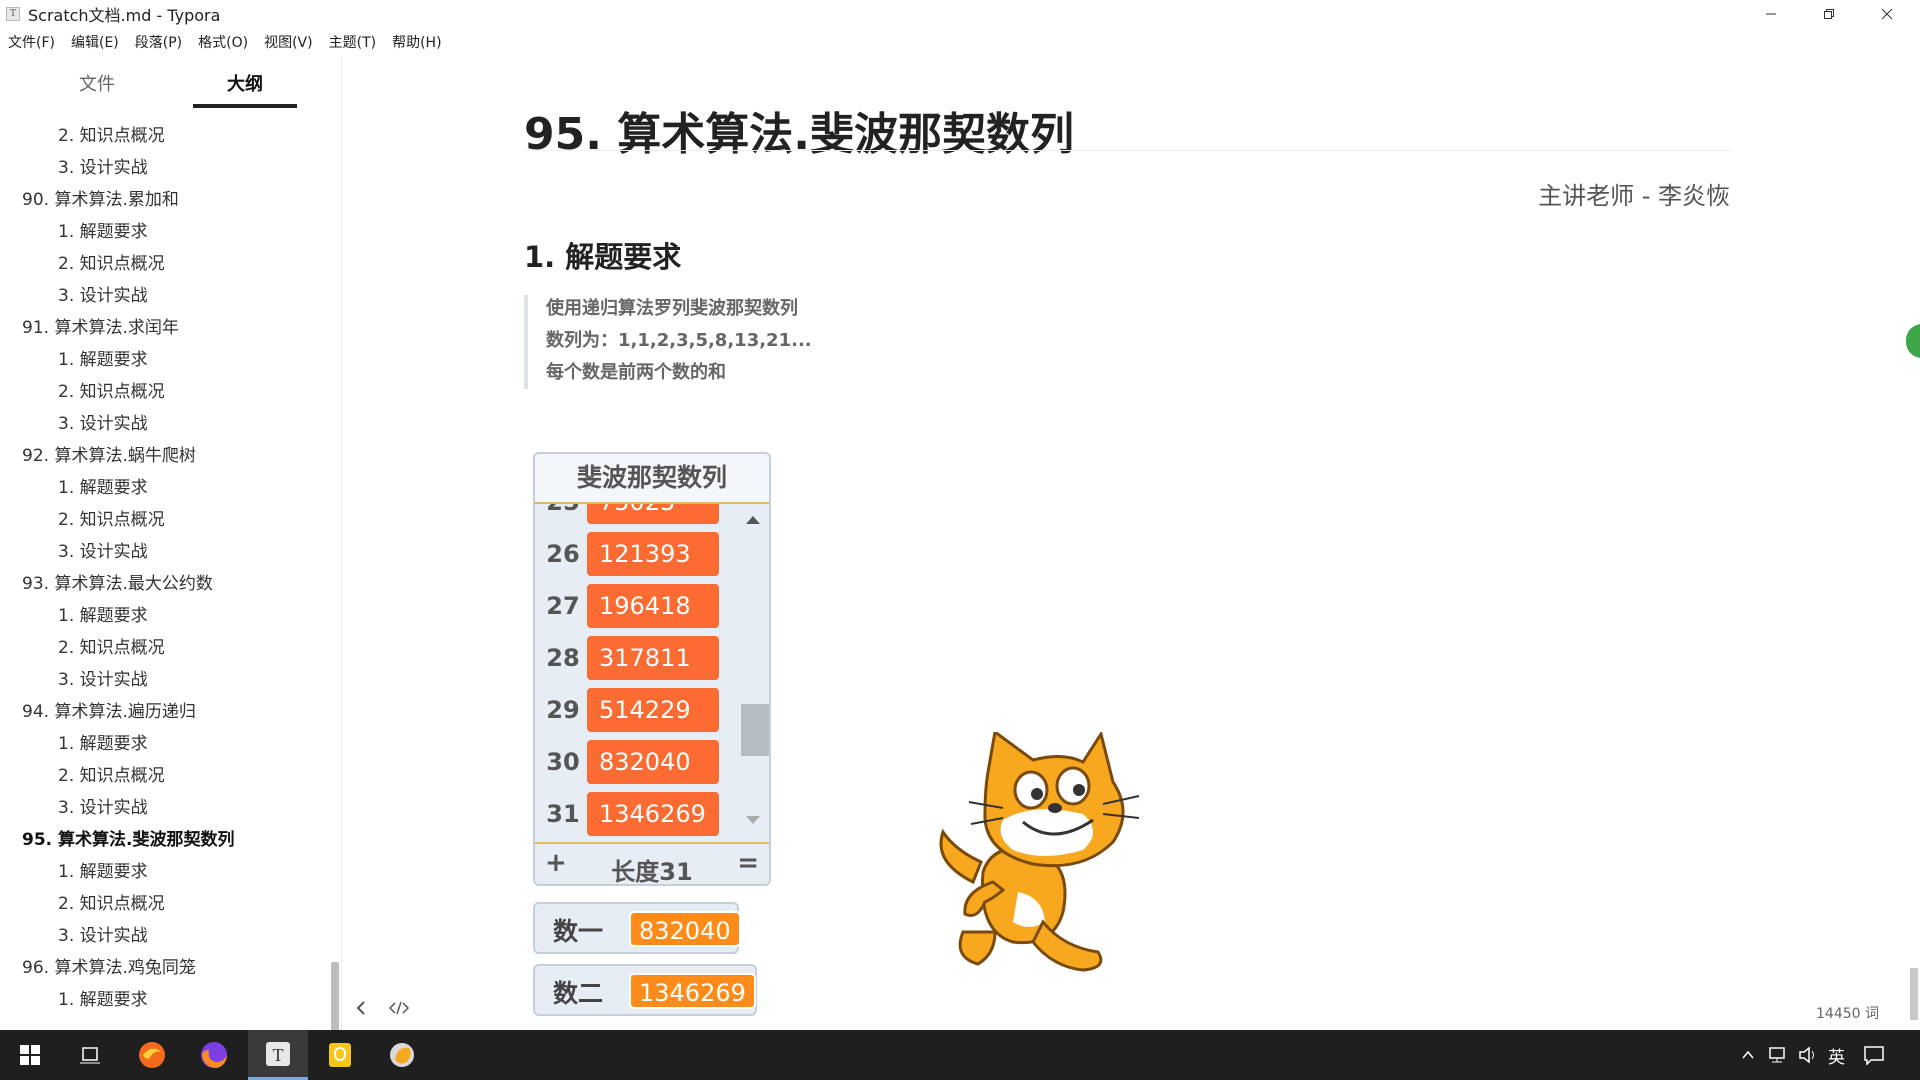 This screenshot has height=1080, width=1920. Describe the element at coordinates (1128, 150) in the screenshot. I see `heading-divider` at that location.